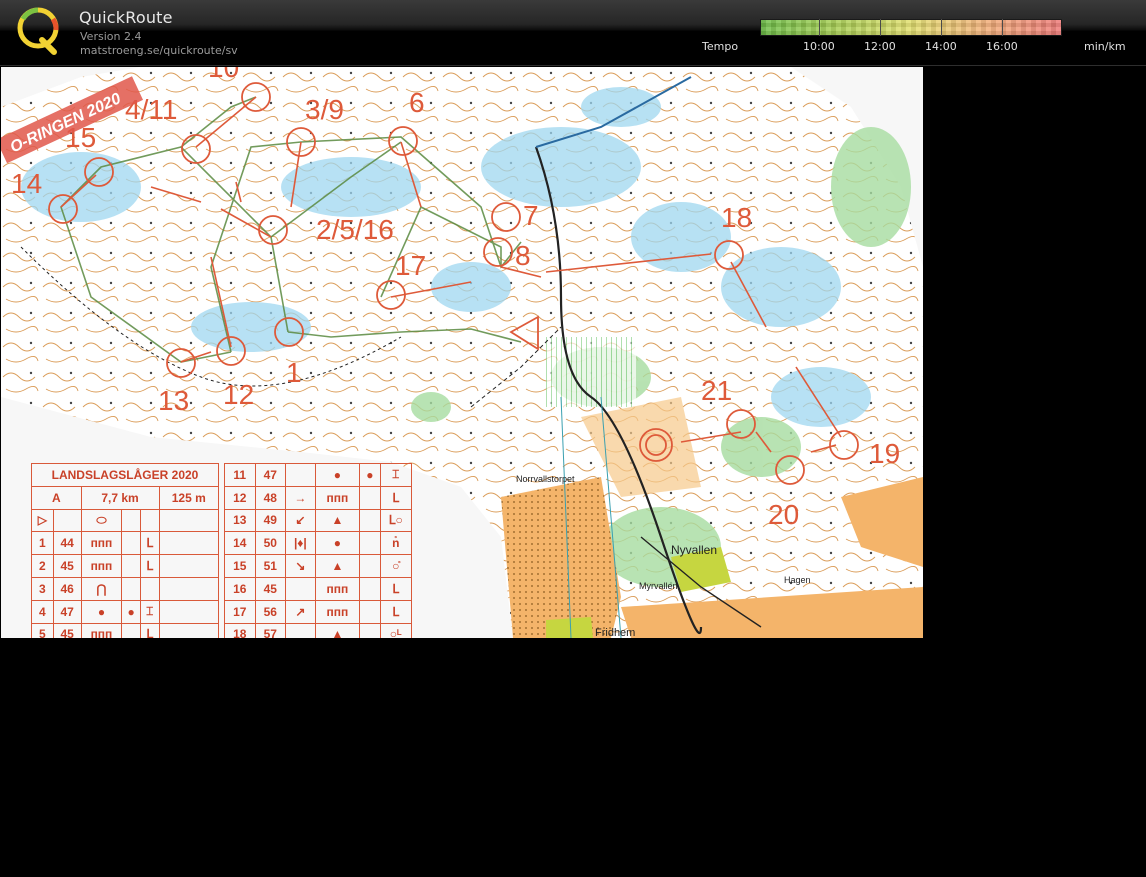 Image resolution: width=1146 pixels, height=877 pixels. I want to click on place-name: Hagen, so click(797, 580).